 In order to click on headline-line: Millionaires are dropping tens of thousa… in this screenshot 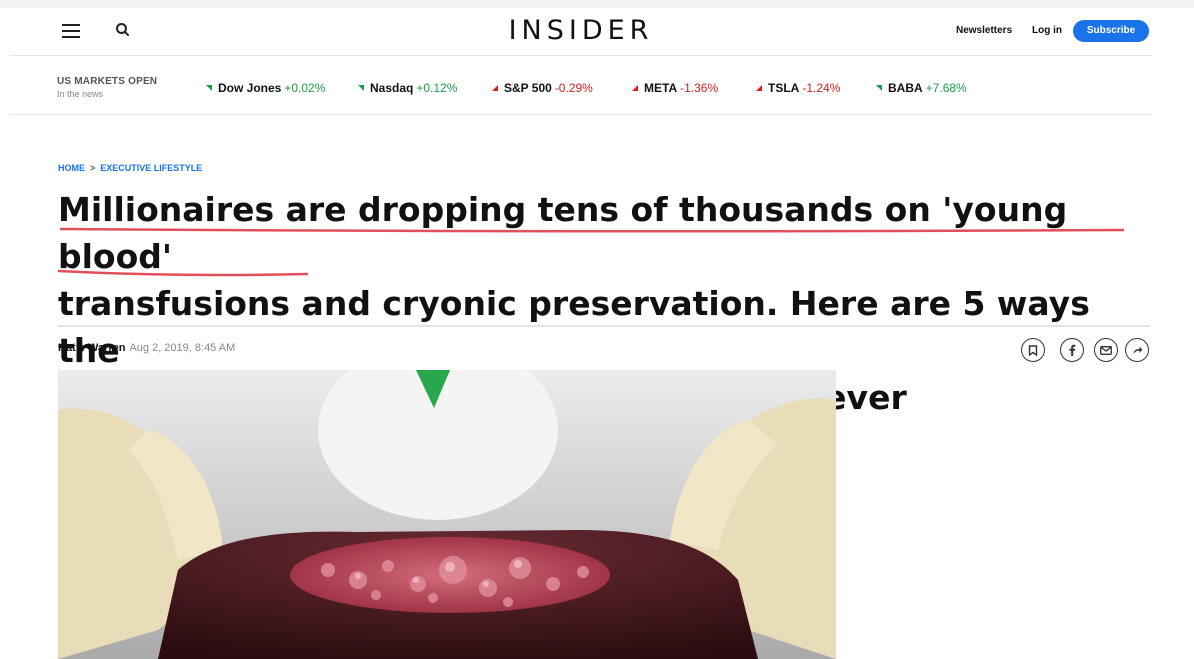, I will do `click(563, 233)`.